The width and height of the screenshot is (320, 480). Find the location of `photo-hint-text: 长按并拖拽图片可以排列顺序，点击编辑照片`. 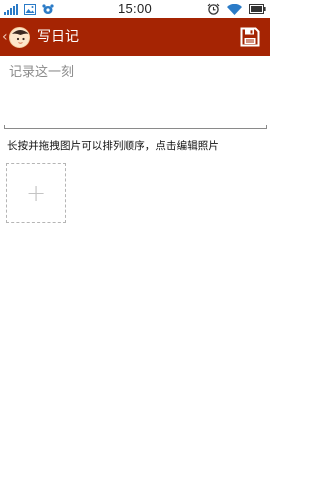

photo-hint-text: 长按并拖拽图片可以排列顺序，点击编辑照片 is located at coordinates (113, 146).